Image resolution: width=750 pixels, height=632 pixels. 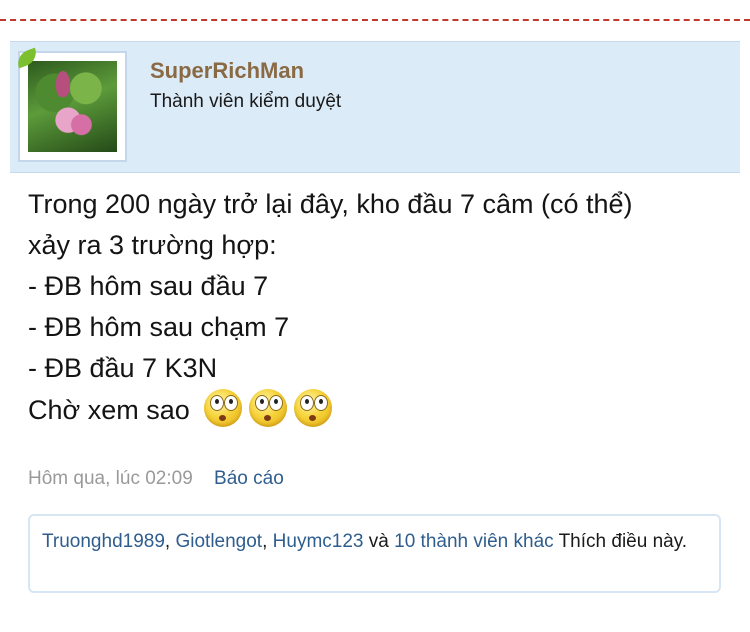 I want to click on liker-link: Huymc123, so click(x=318, y=541).